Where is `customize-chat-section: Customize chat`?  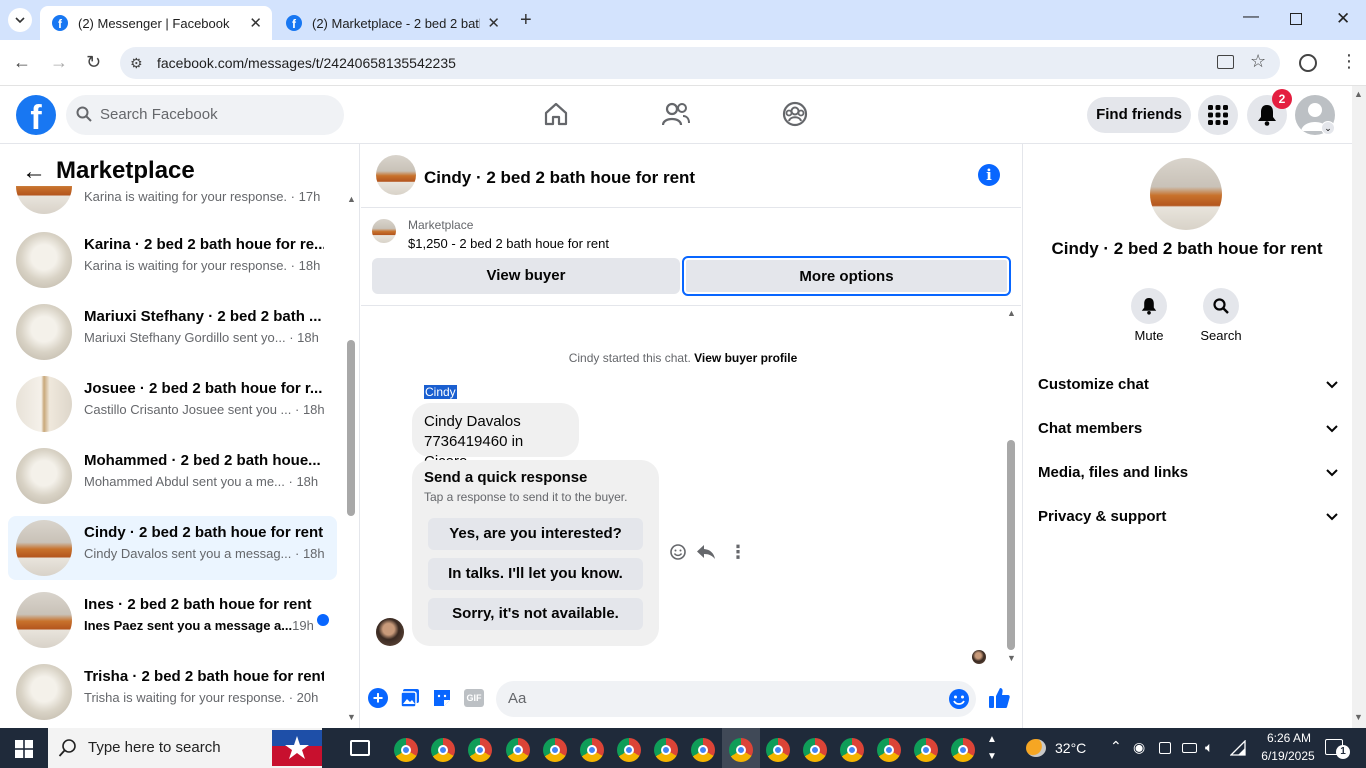 customize-chat-section: Customize chat is located at coordinates (1188, 384).